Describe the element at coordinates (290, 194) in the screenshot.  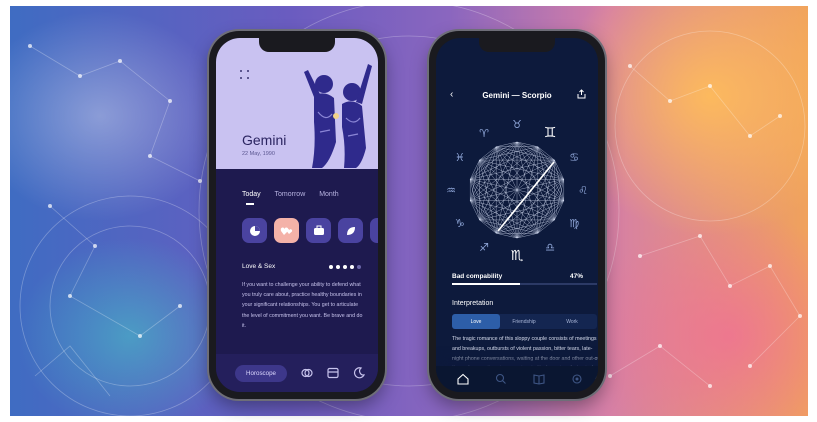
I see `tab-tomorrow: Tomorrow` at that location.